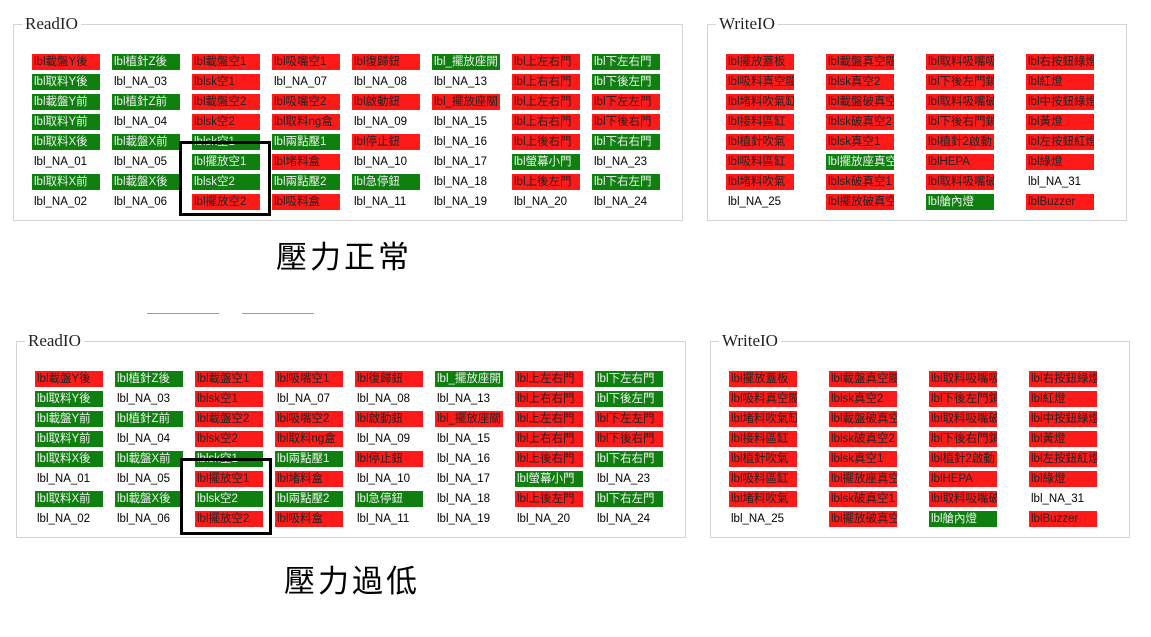  Describe the element at coordinates (1063, 459) in the screenshot. I see `io-label: lbl左按鈕紅燈` at that location.